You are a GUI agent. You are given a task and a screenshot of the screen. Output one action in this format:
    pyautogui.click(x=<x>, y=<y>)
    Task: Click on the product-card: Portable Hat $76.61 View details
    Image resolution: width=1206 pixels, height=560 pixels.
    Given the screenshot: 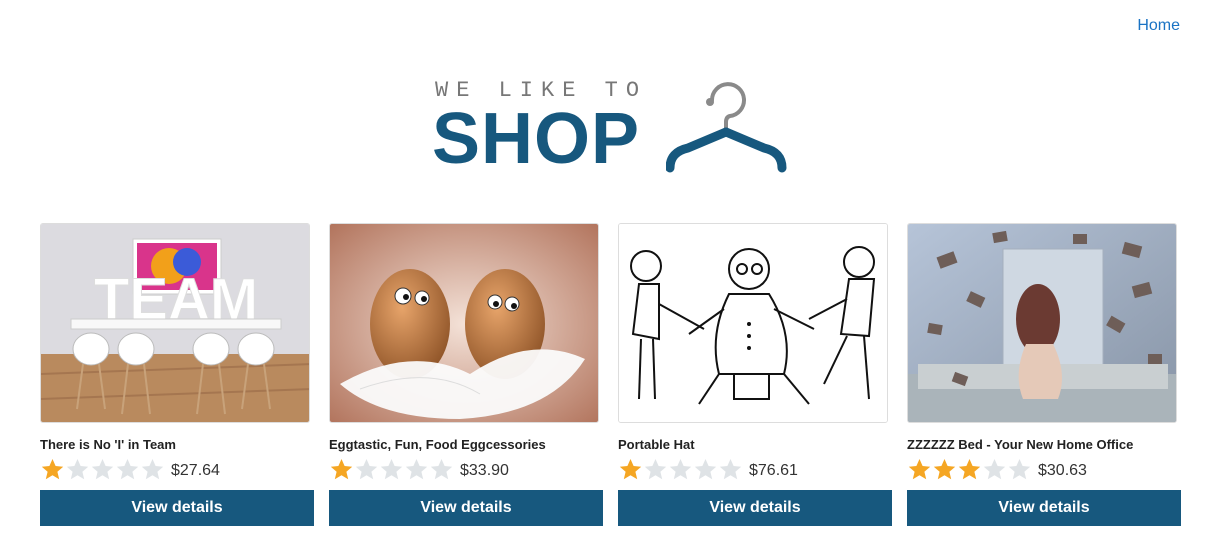 What is the action you would take?
    pyautogui.click(x=755, y=374)
    